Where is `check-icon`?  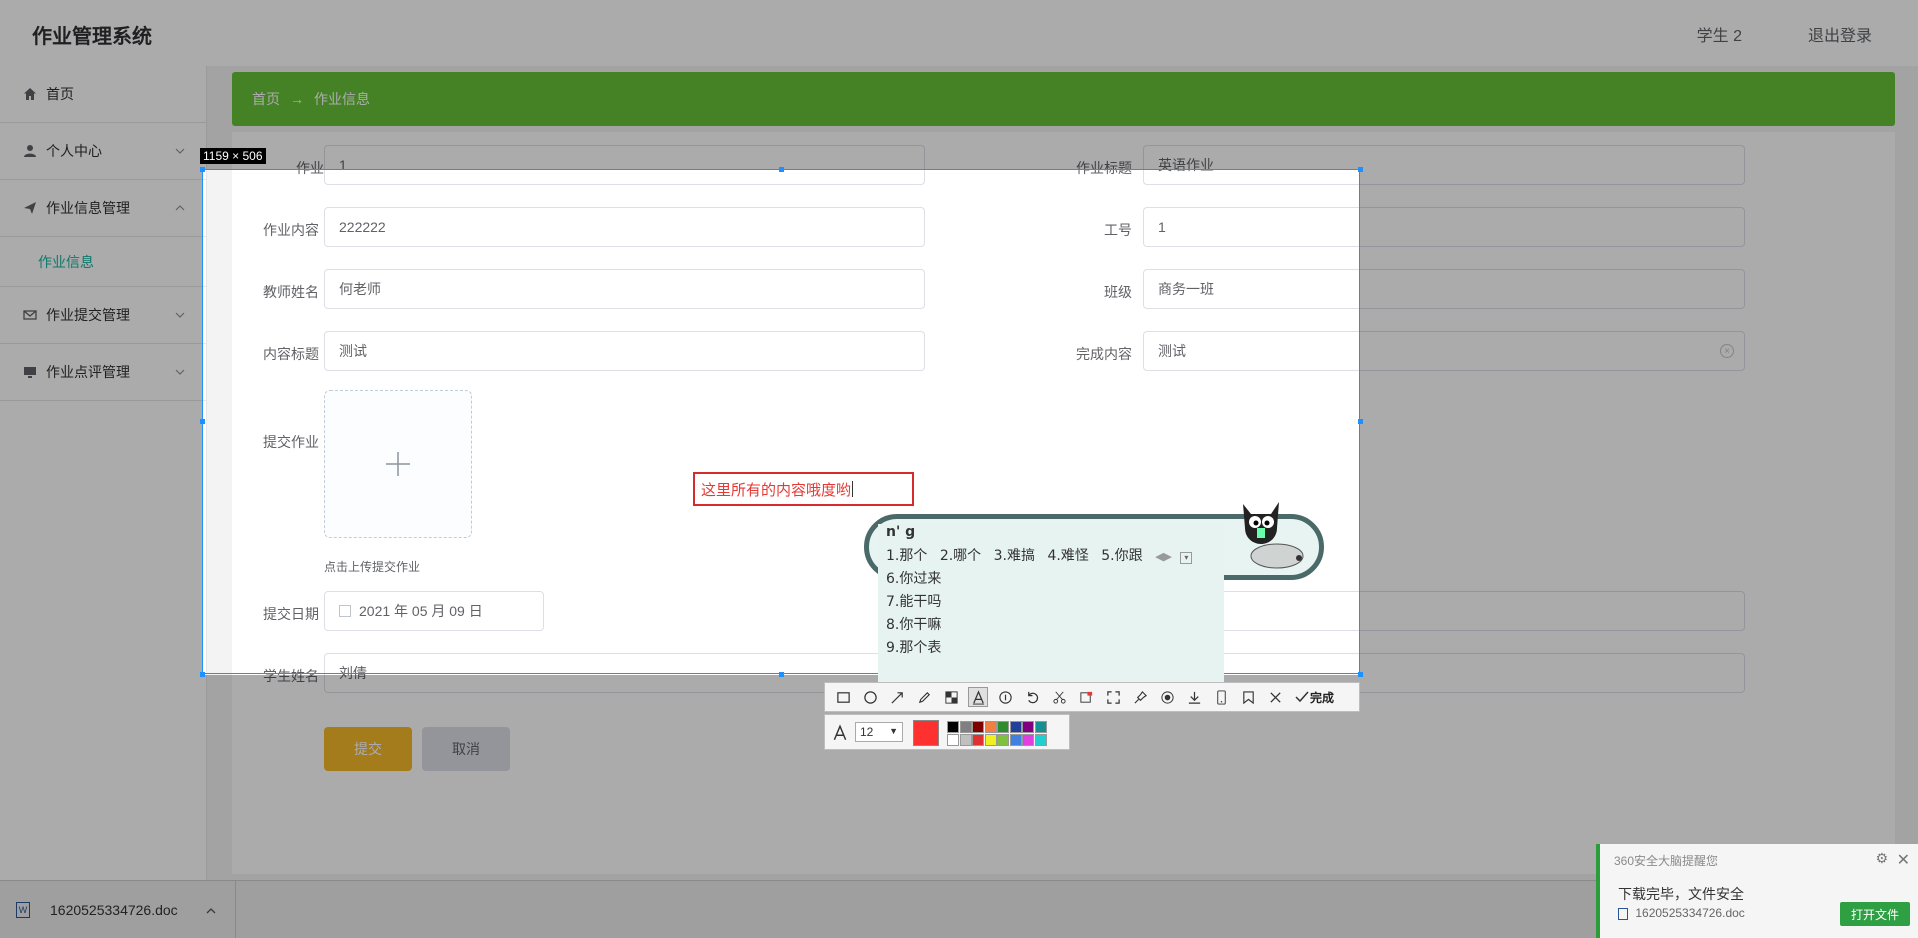 check-icon is located at coordinates (1302, 697).